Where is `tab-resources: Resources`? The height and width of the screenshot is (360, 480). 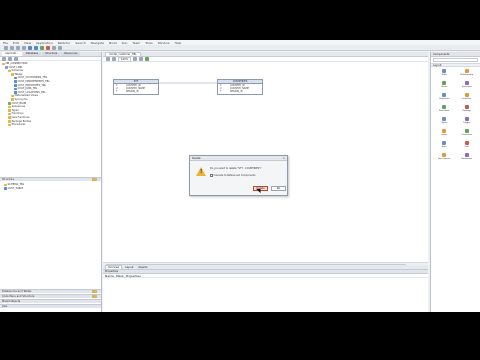 tab-resources: Resources is located at coordinates (71, 54).